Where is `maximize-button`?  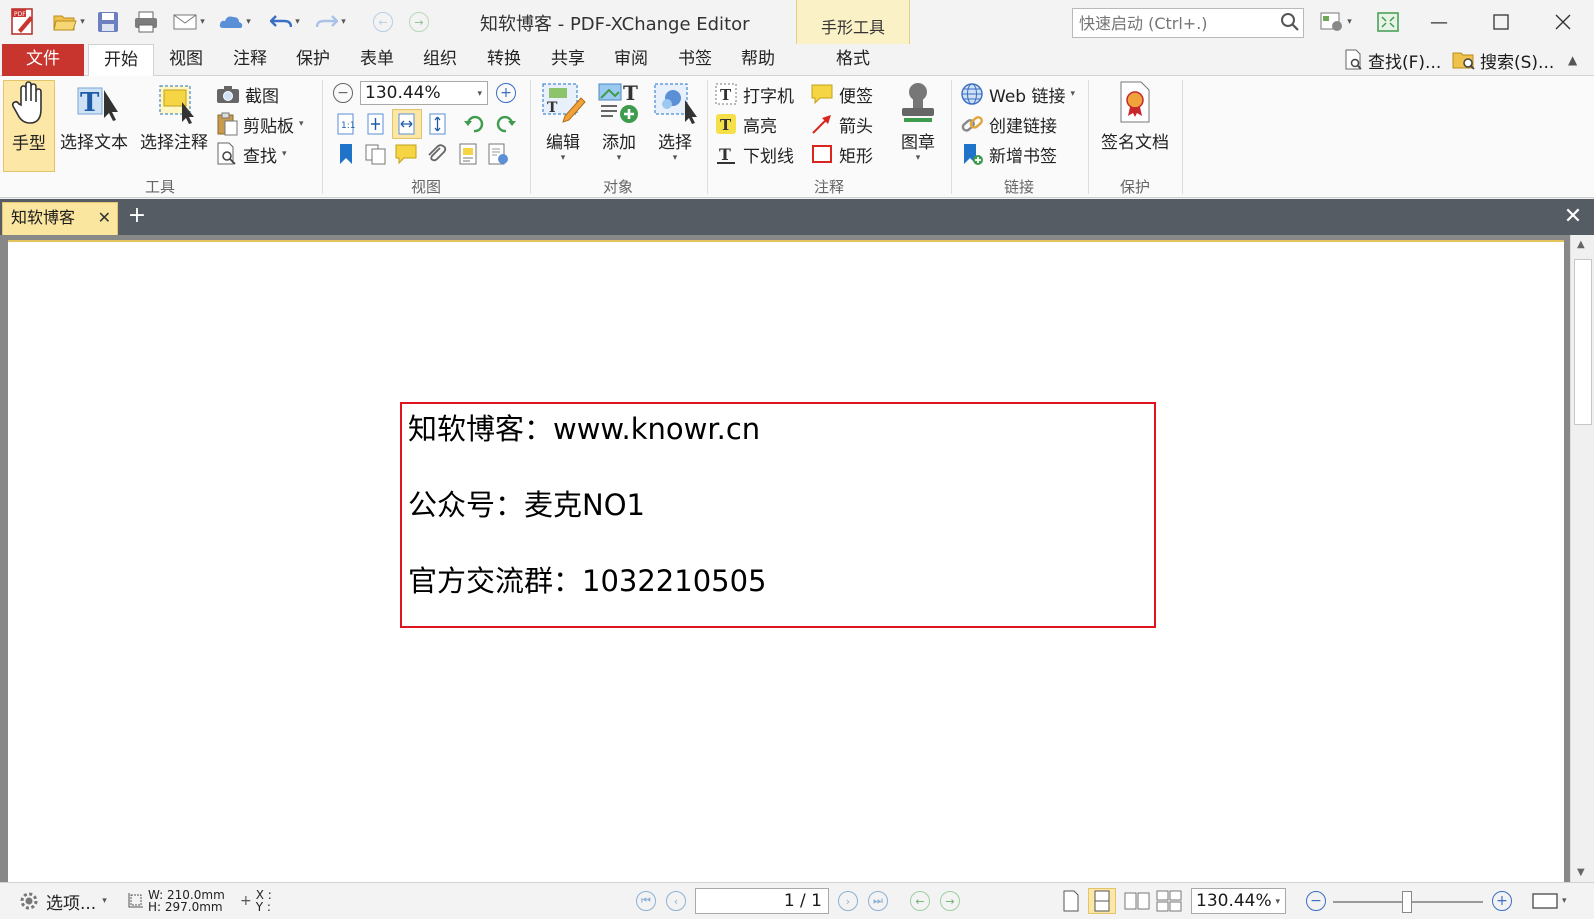
maximize-button is located at coordinates (1501, 22).